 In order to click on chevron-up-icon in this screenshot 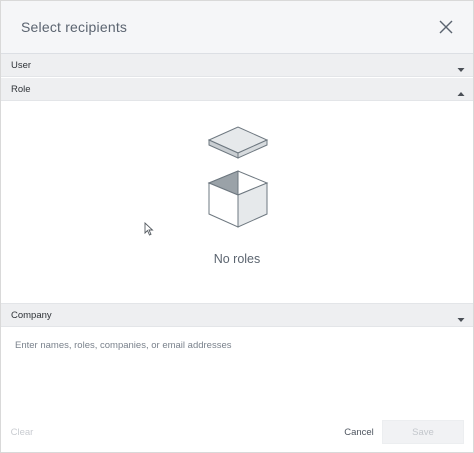, I will do `click(461, 90)`.